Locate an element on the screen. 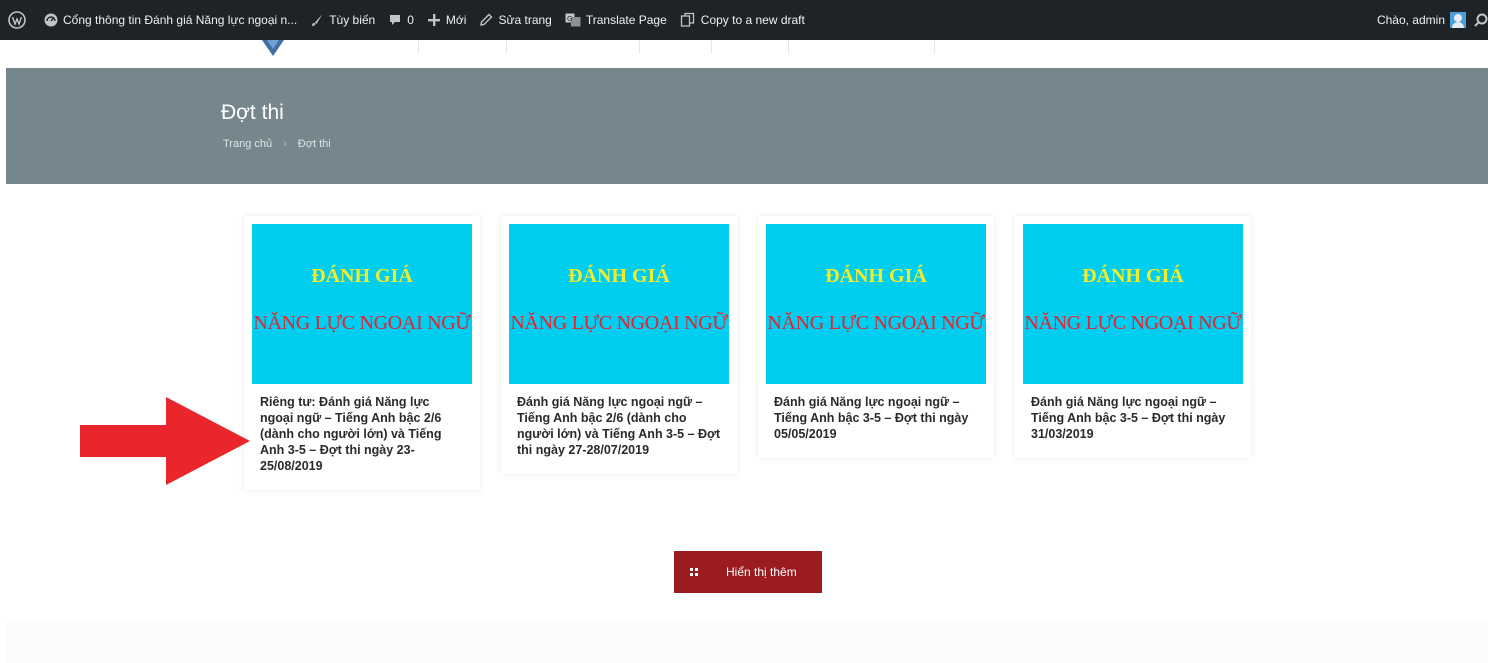 The image size is (1488, 663). customize-label: Tùy biến is located at coordinates (352, 20).